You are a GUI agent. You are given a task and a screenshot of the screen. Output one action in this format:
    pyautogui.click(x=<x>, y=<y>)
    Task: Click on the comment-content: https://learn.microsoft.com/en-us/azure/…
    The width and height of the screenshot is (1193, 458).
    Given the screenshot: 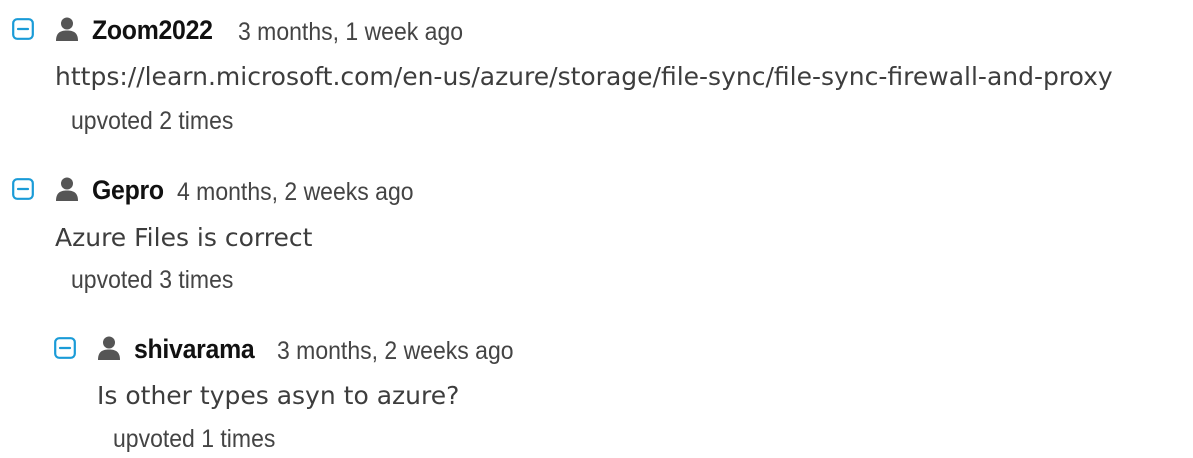 What is the action you would take?
    pyautogui.click(x=584, y=76)
    